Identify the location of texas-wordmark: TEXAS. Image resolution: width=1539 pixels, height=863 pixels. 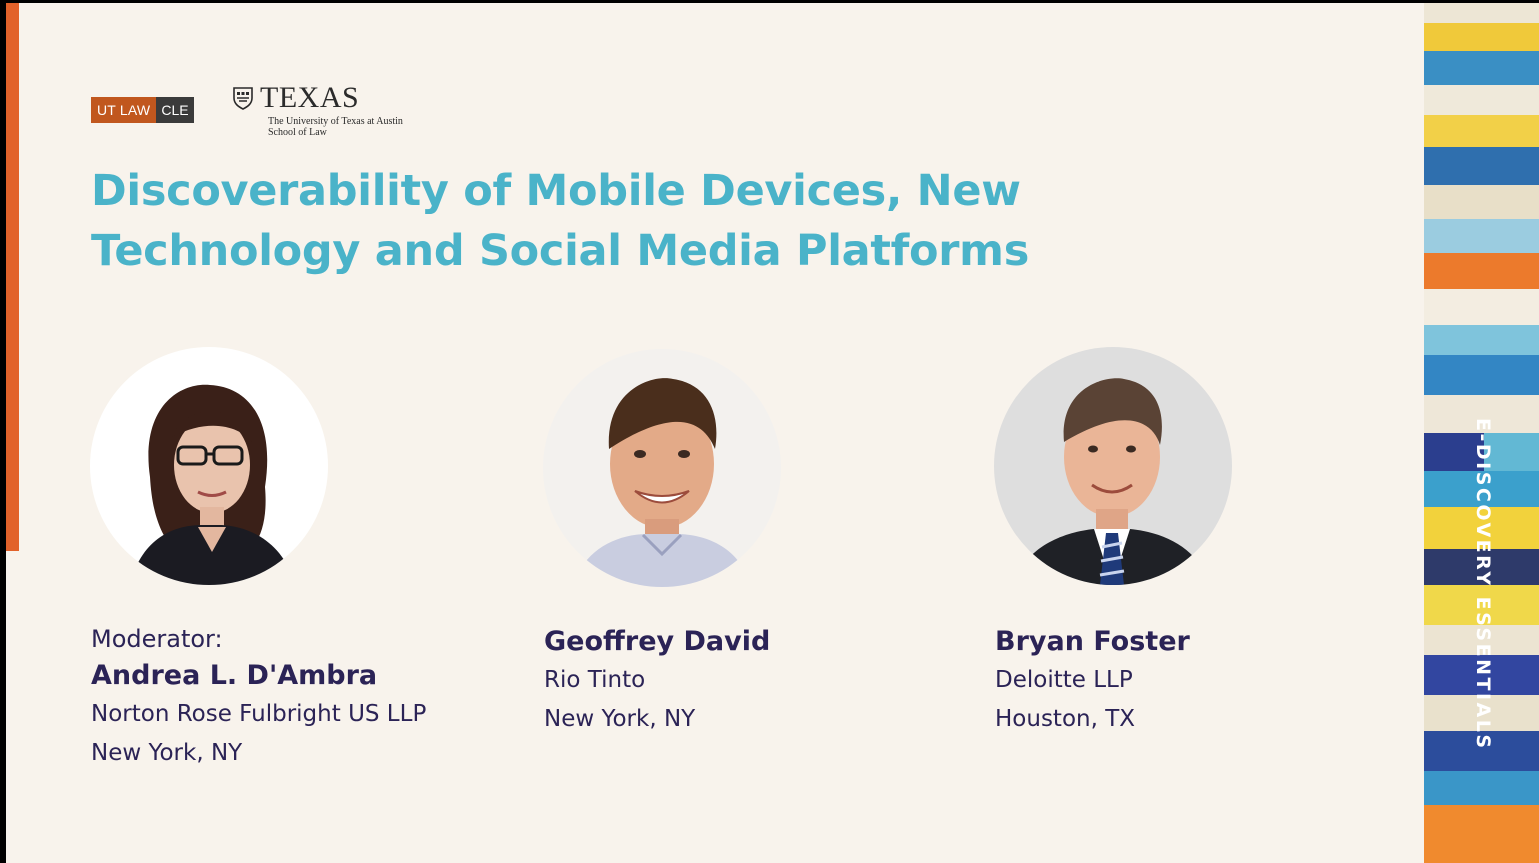
(310, 97).